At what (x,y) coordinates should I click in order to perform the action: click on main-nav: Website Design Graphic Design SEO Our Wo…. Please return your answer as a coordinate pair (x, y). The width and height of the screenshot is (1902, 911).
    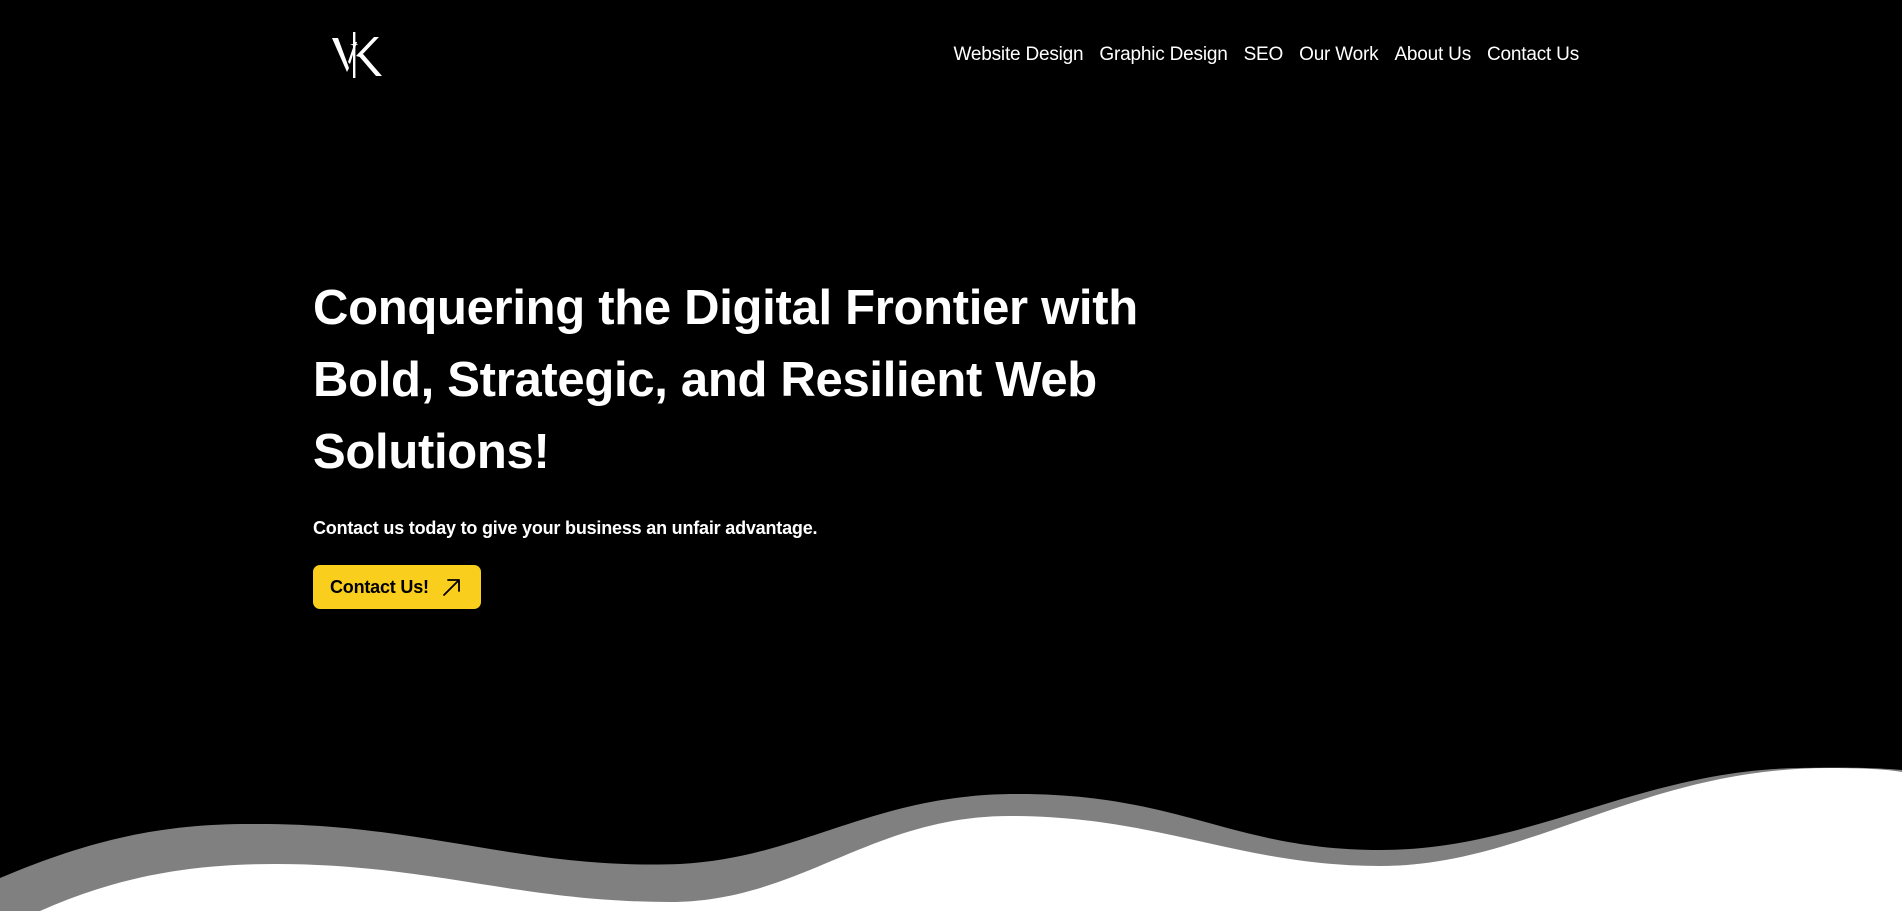
    Looking at the image, I should click on (1267, 55).